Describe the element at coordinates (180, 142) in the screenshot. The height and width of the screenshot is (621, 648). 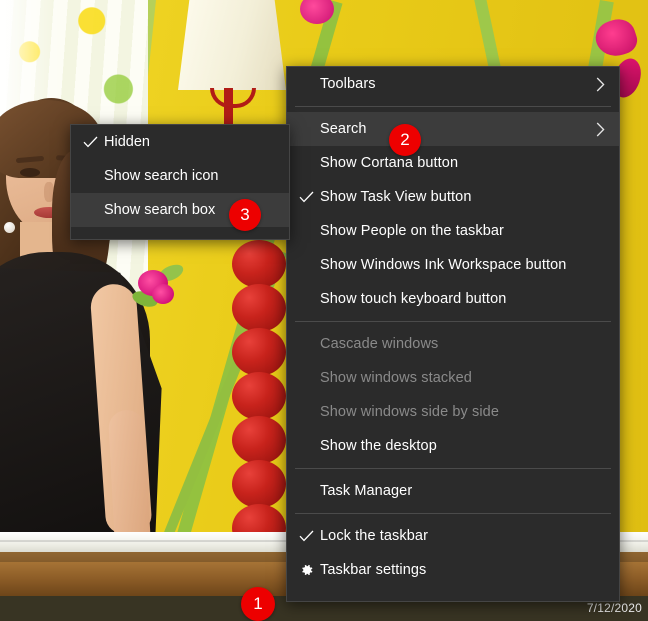
I see `submenu-item-hidden: Hidden` at that location.